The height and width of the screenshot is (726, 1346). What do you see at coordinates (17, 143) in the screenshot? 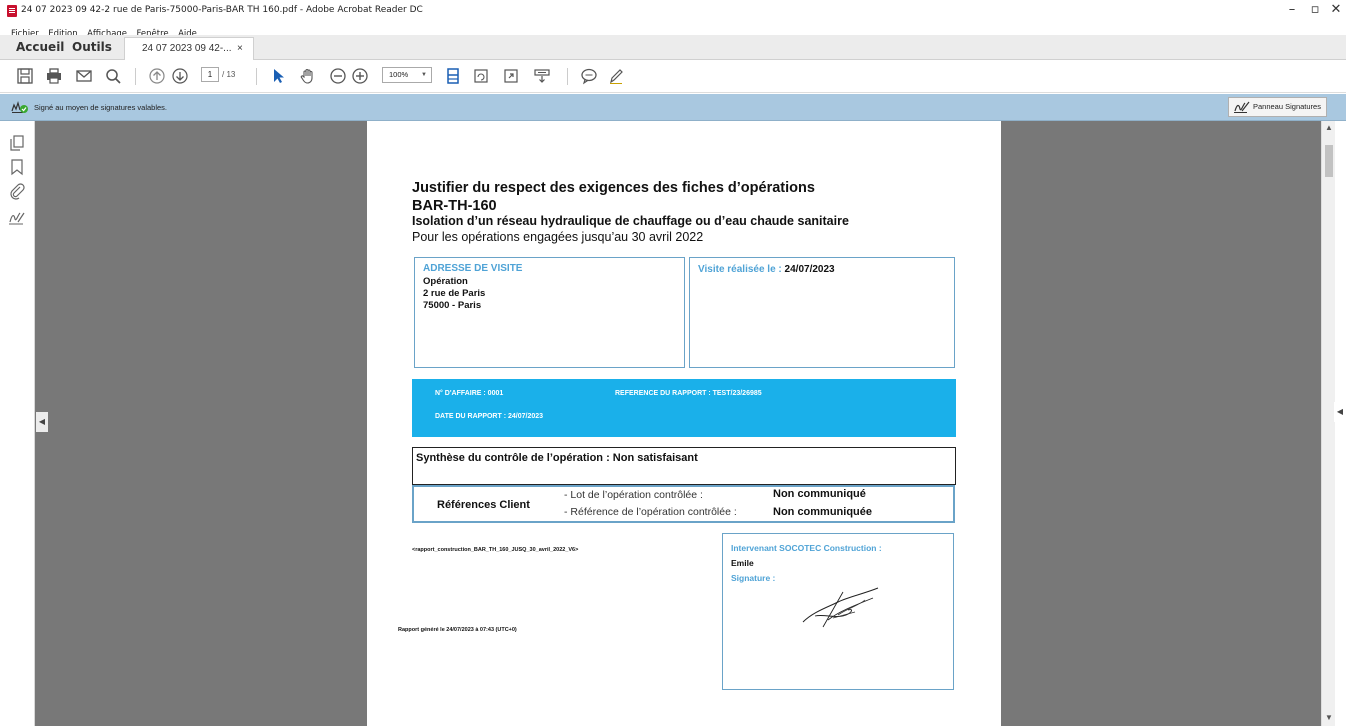
I see `pages-icon` at bounding box center [17, 143].